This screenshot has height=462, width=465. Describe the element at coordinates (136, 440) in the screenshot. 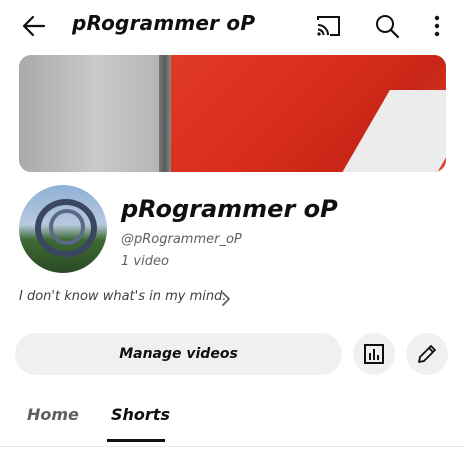

I see `selected-tab-indicator` at that location.